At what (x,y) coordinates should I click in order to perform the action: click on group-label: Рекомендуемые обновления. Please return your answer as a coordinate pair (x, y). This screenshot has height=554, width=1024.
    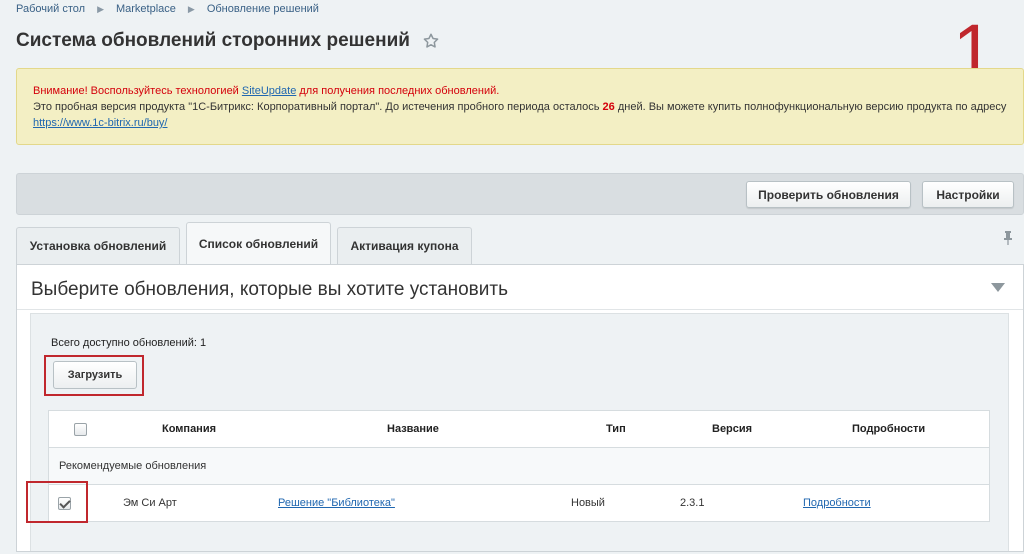
    Looking at the image, I should click on (133, 466).